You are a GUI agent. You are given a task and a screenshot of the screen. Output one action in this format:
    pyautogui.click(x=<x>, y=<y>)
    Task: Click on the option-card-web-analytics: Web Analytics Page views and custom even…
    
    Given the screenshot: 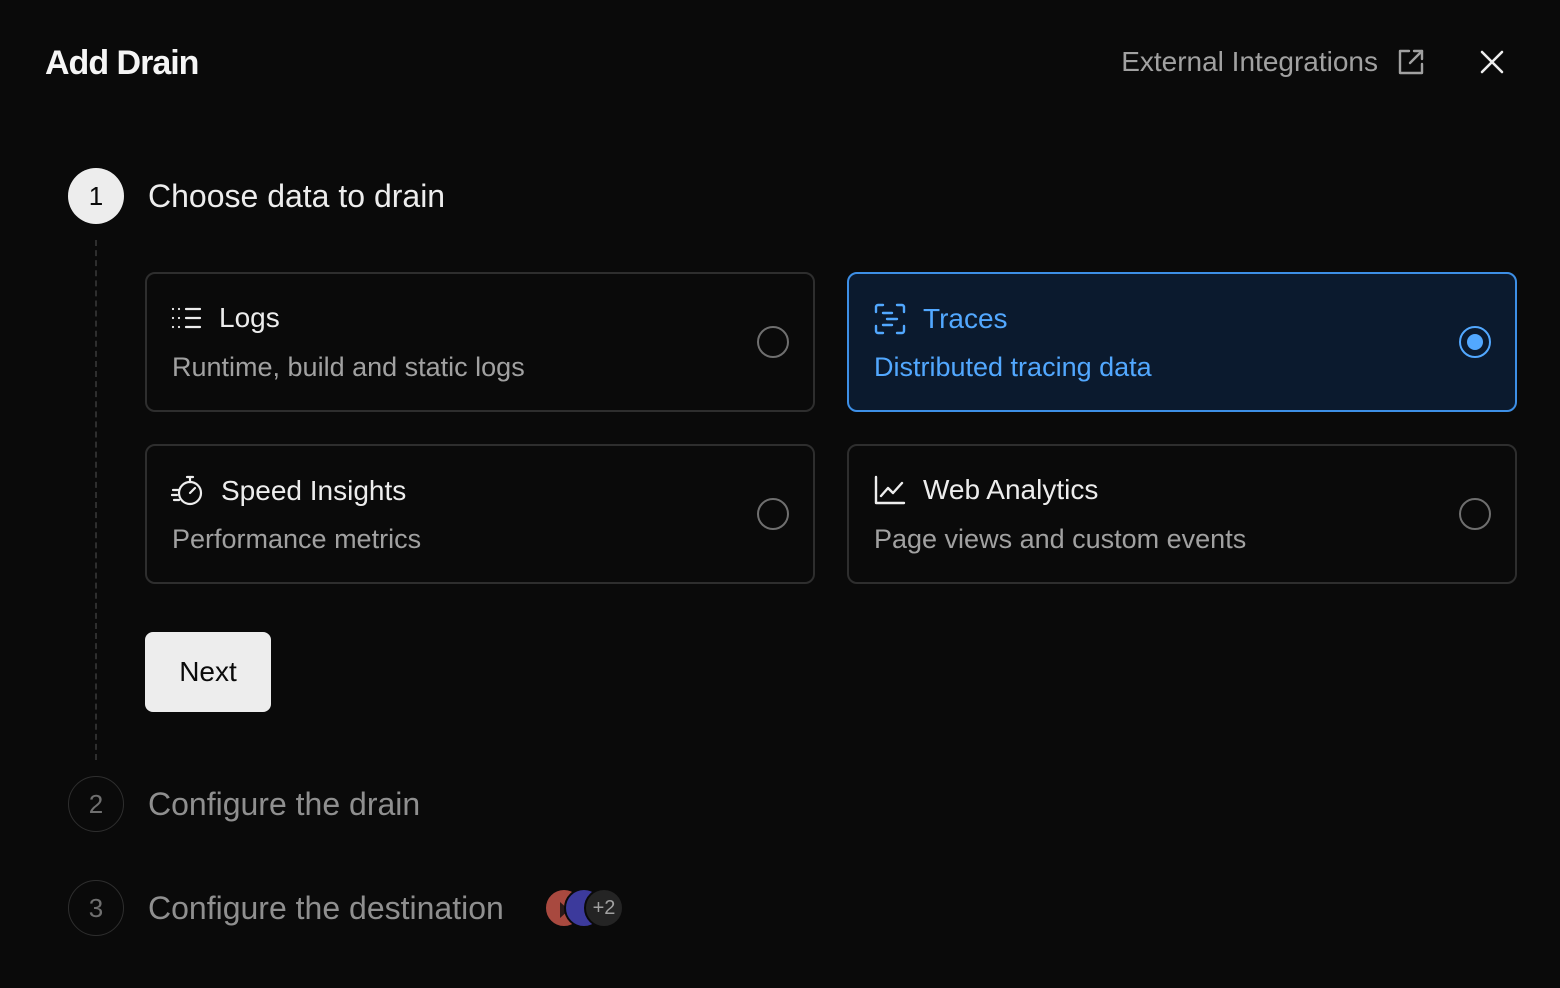 What is the action you would take?
    pyautogui.click(x=1182, y=514)
    